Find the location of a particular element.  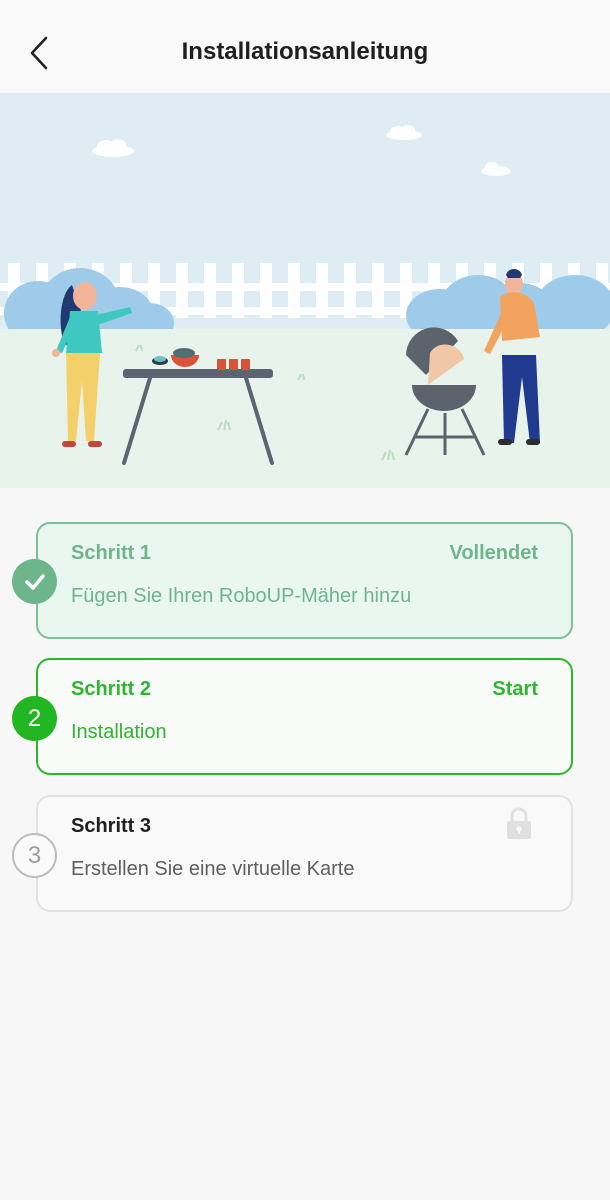

top-bar: Installationsanleitung is located at coordinates (305, 46).